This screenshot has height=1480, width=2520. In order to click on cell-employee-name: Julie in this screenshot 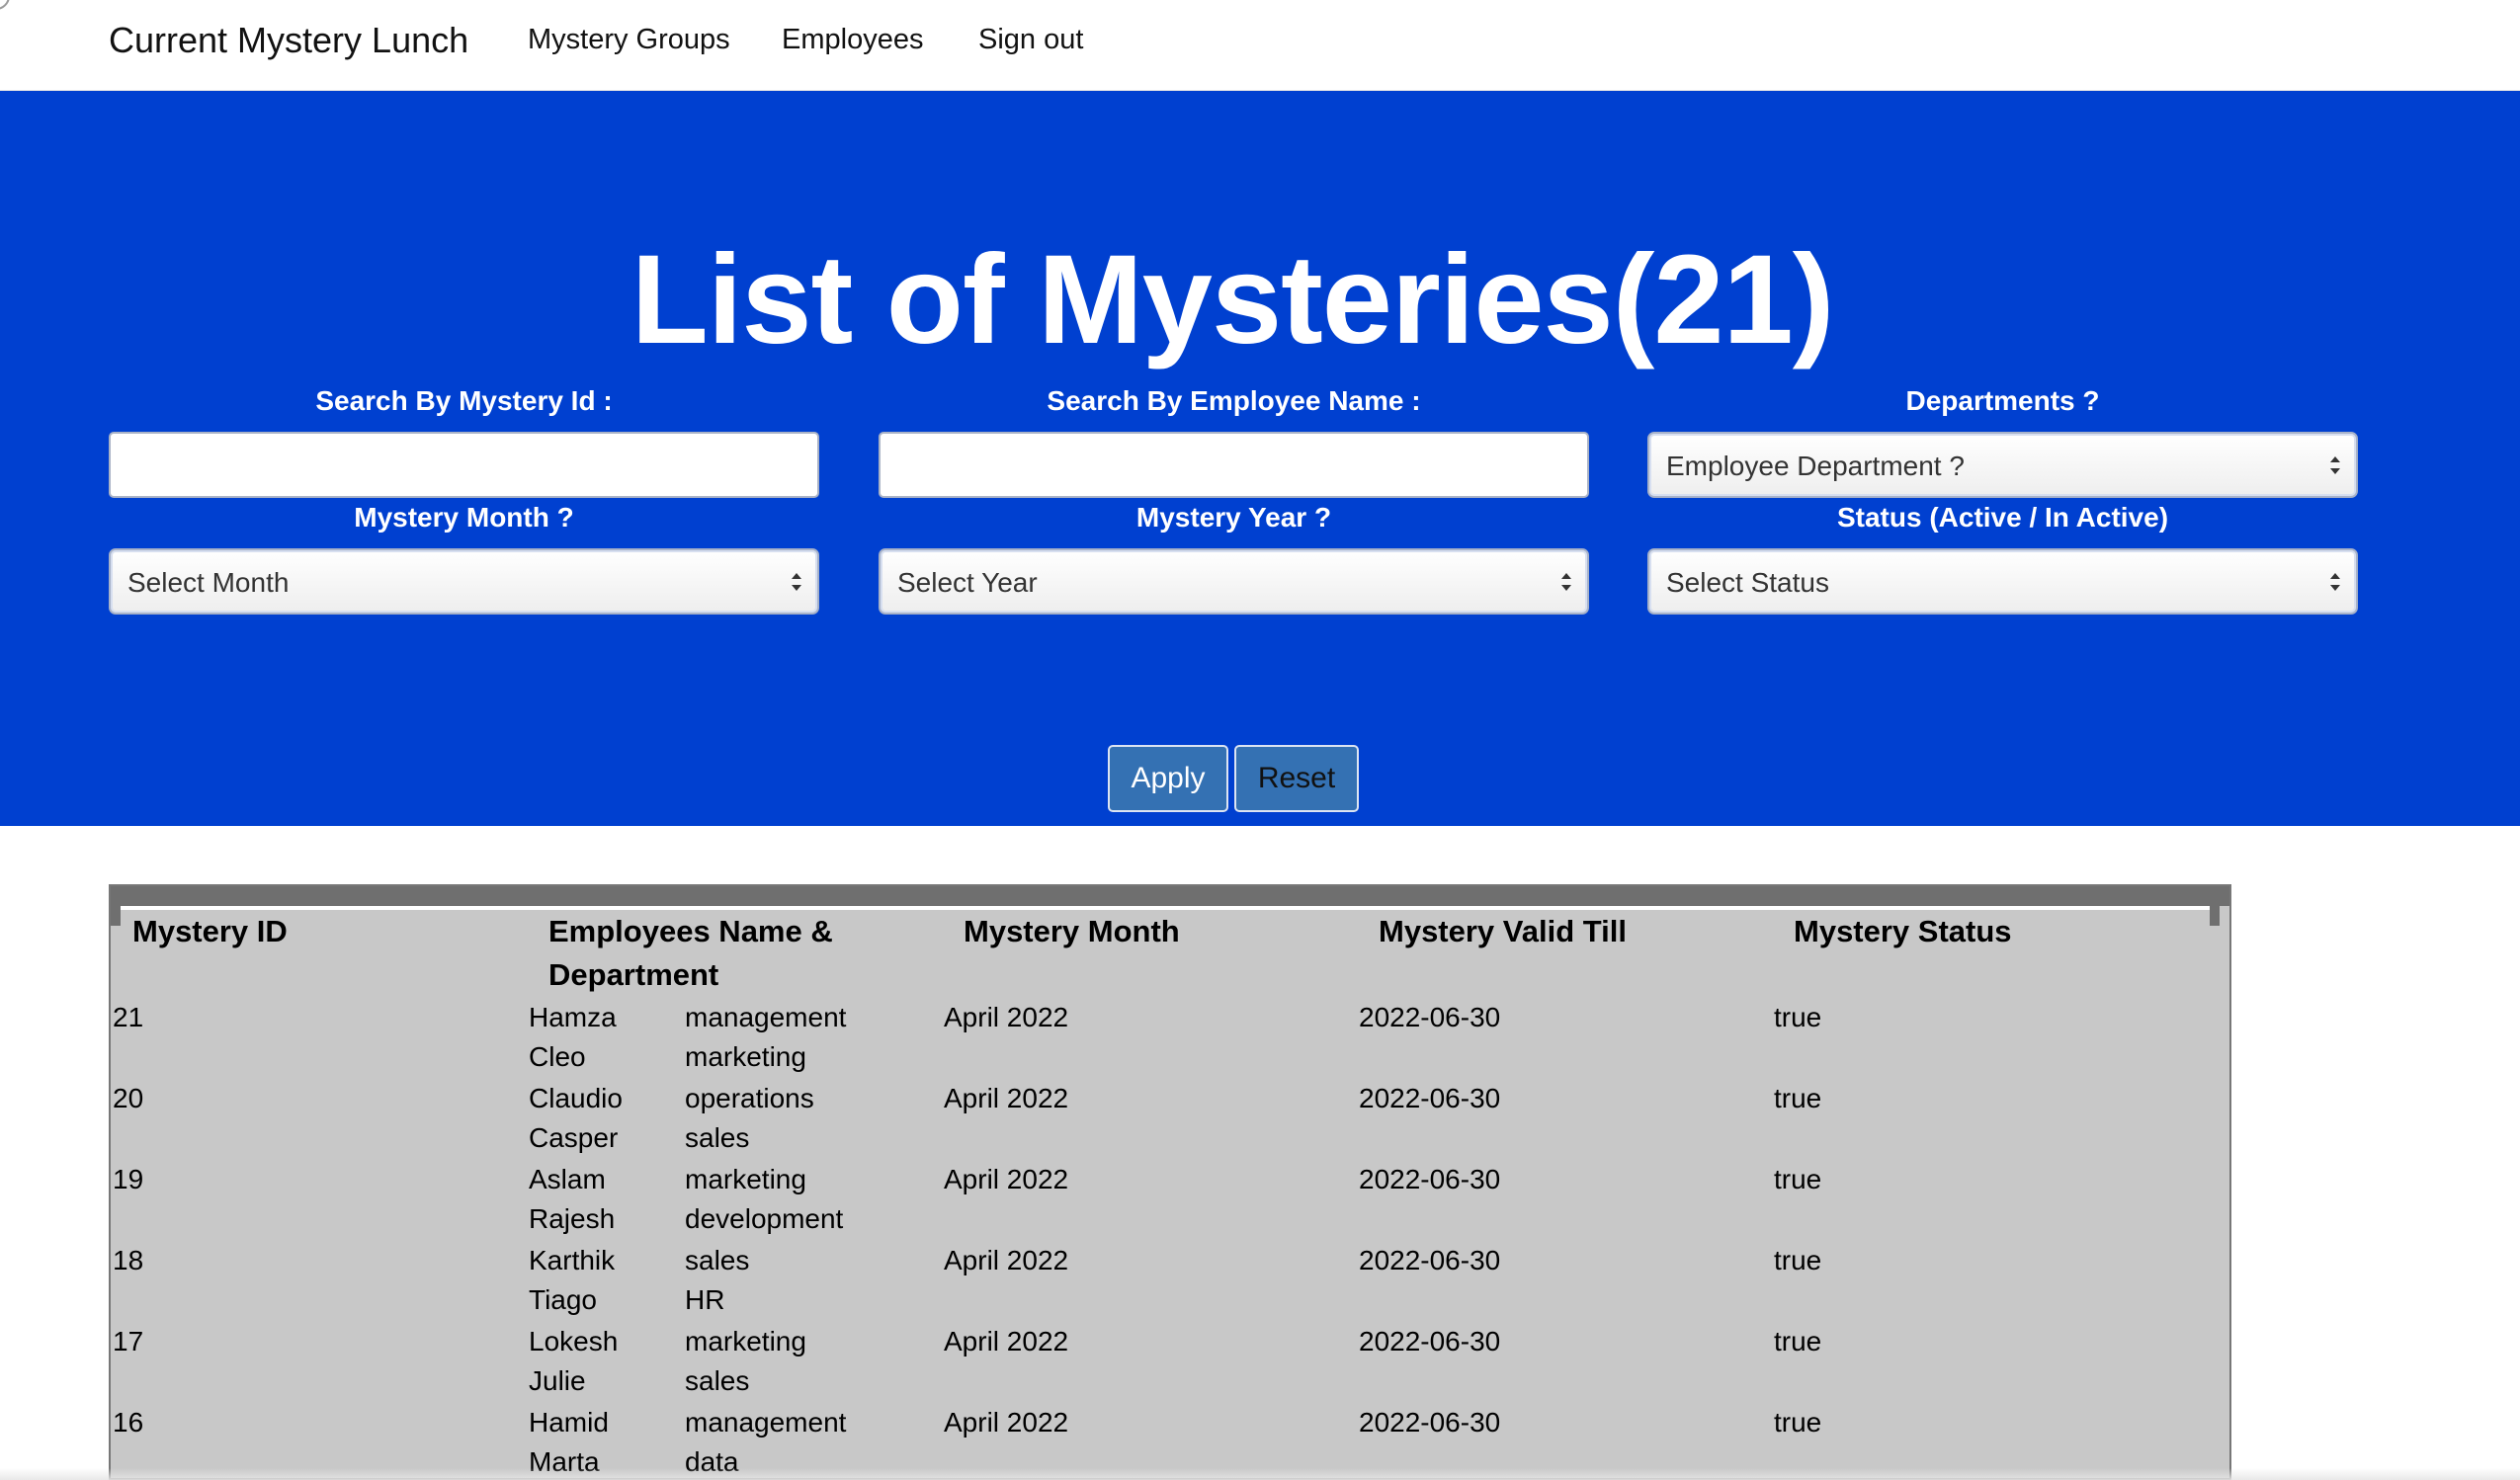, I will do `click(557, 1380)`.